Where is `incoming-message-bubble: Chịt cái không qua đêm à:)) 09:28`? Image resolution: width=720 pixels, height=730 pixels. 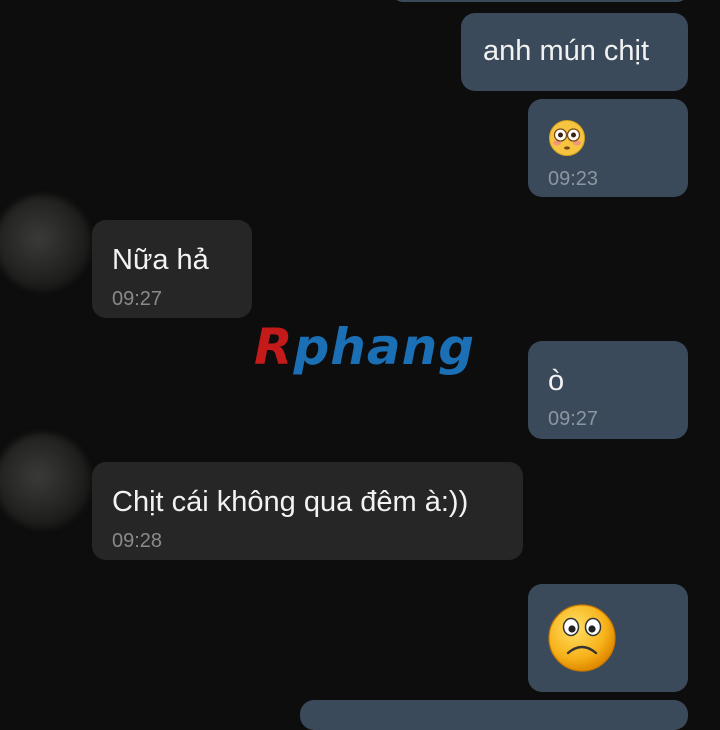 incoming-message-bubble: Chịt cái không qua đêm à:)) 09:28 is located at coordinates (307, 511).